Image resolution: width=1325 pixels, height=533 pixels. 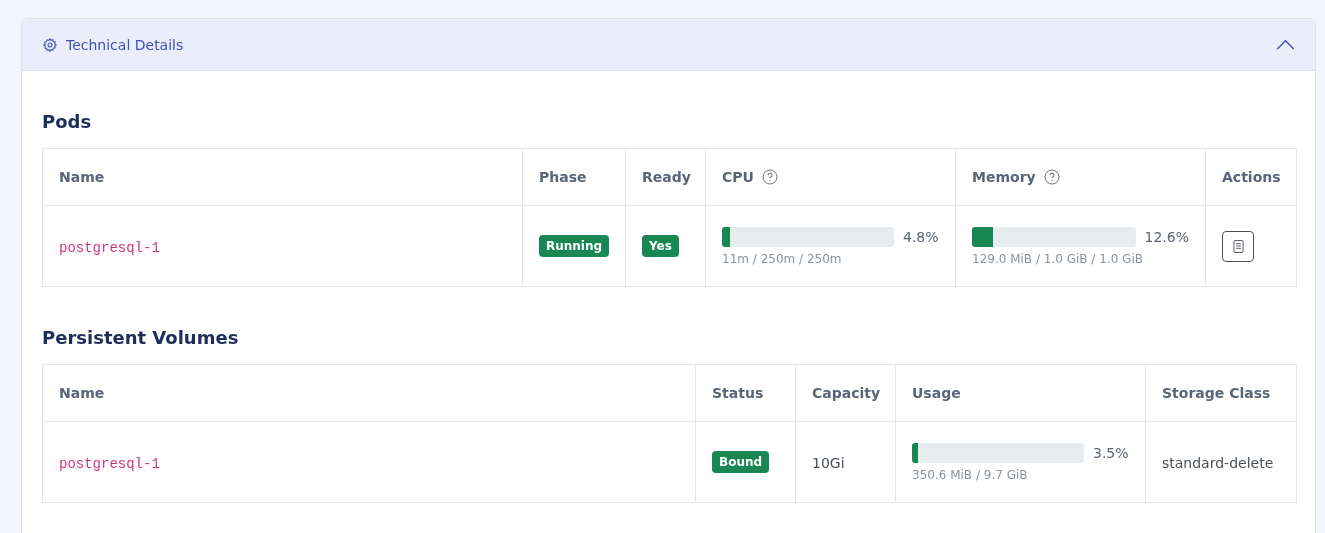 What do you see at coordinates (1251, 177) in the screenshot?
I see `column-header: Actions` at bounding box center [1251, 177].